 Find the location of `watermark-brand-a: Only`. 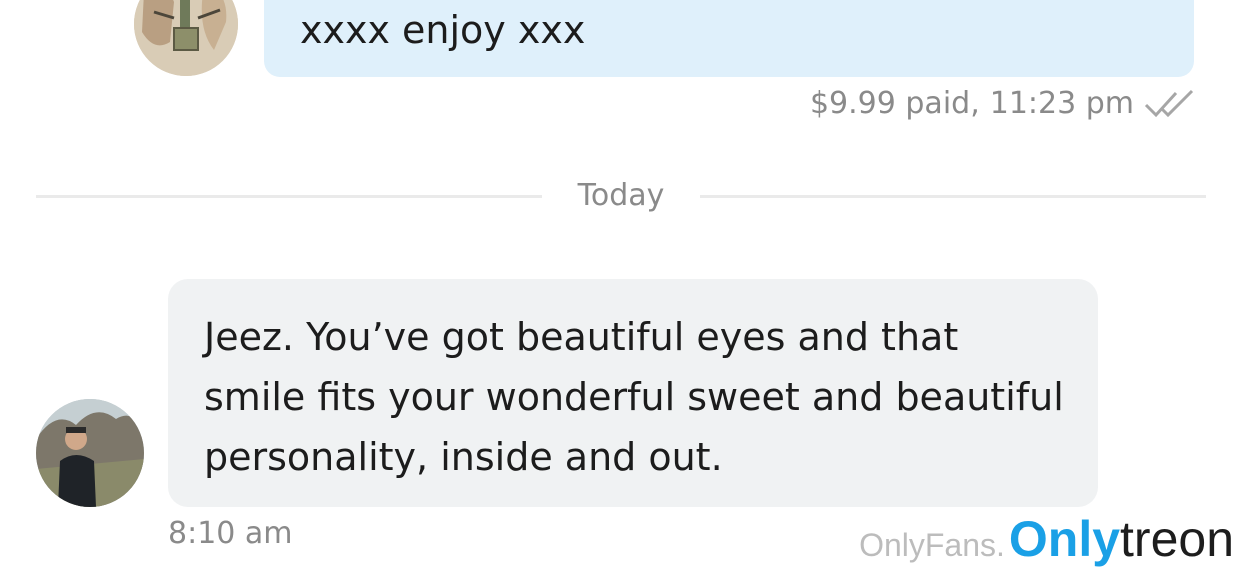

watermark-brand-a: Only is located at coordinates (1064, 539).